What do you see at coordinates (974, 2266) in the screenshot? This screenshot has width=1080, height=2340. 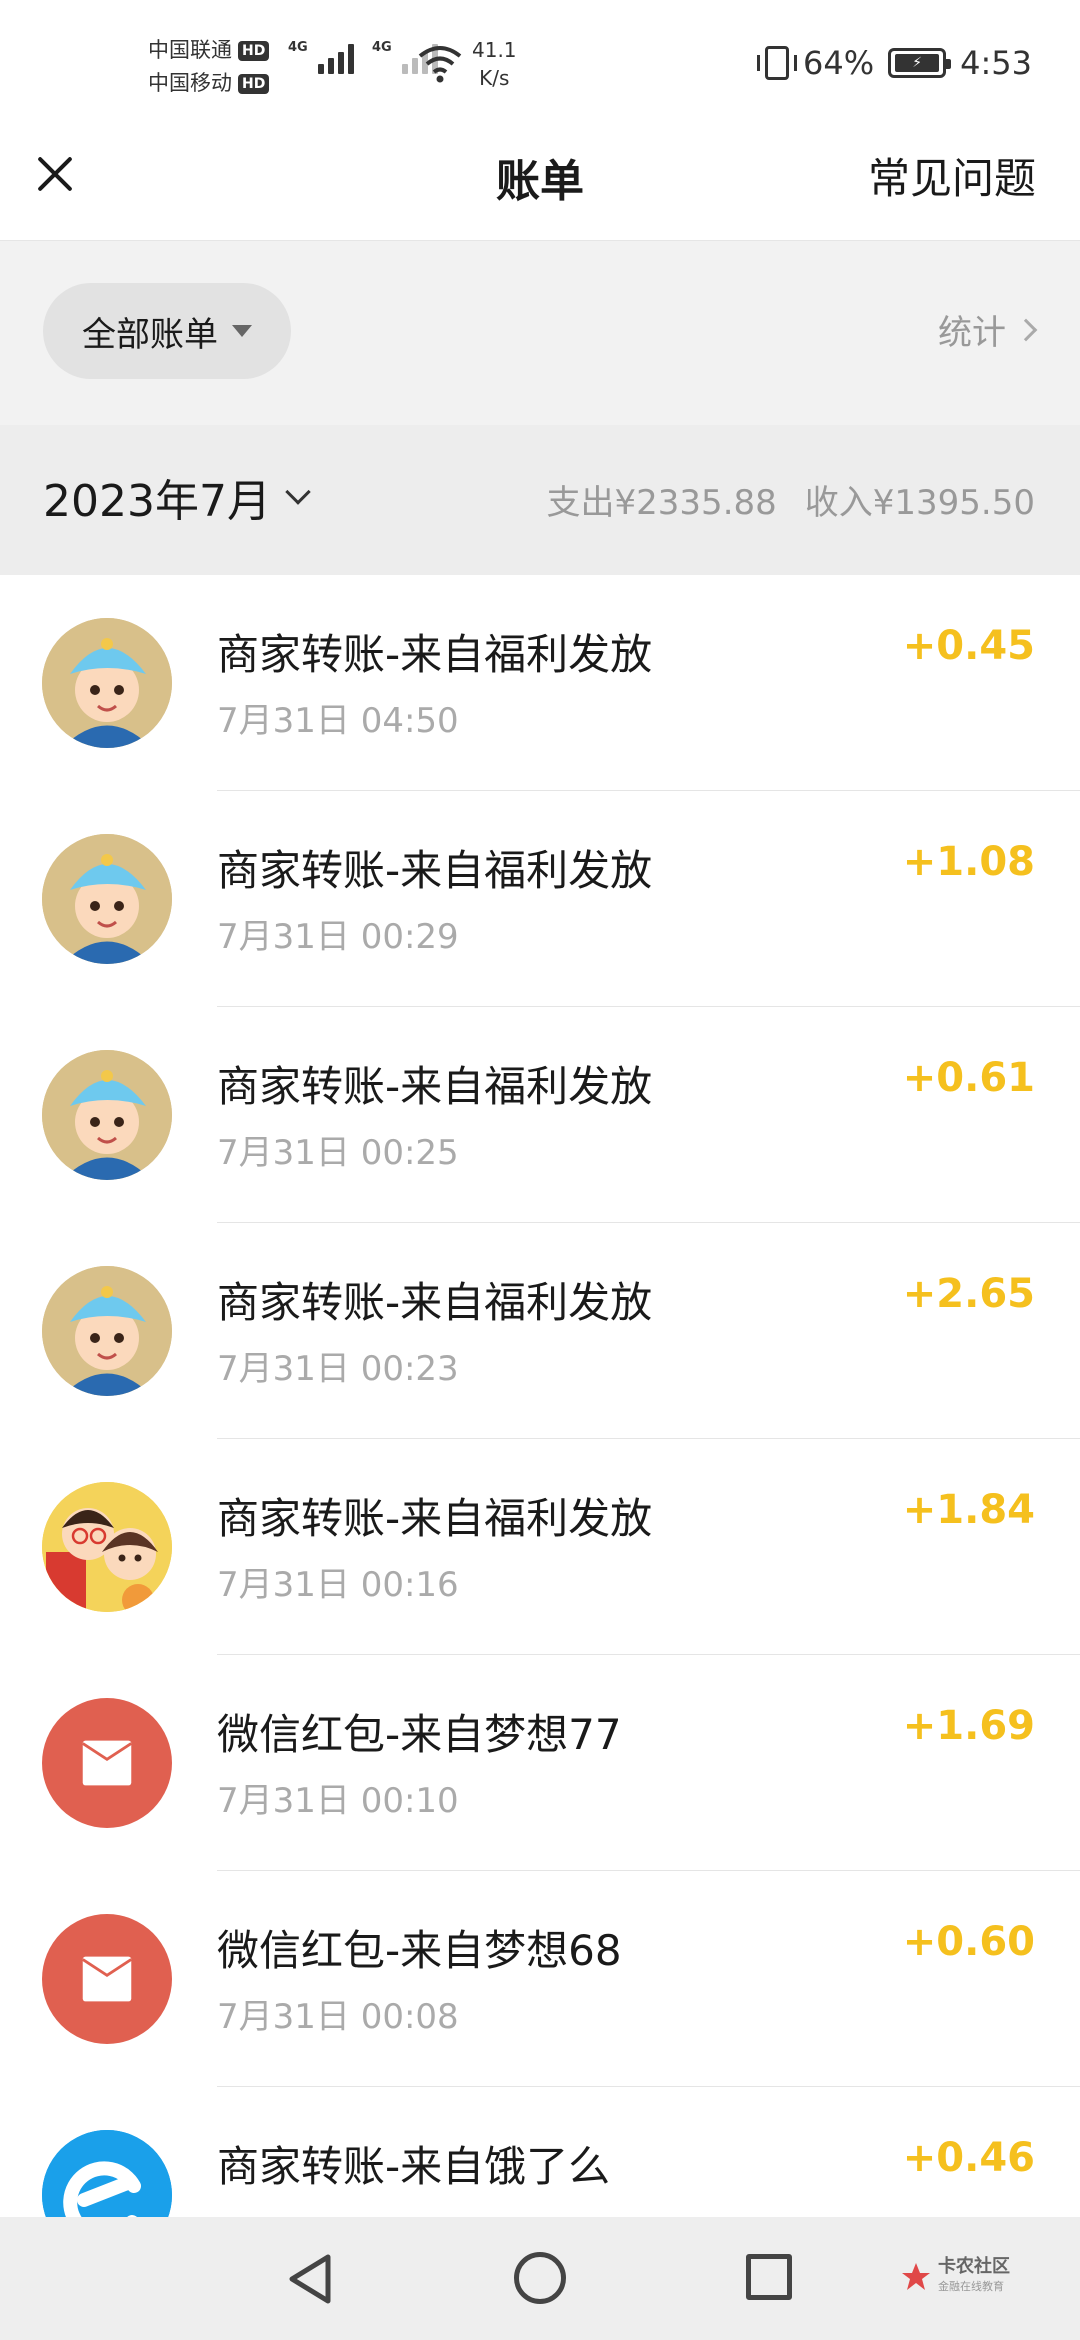 I see `watermark-name: 卡农社区` at bounding box center [974, 2266].